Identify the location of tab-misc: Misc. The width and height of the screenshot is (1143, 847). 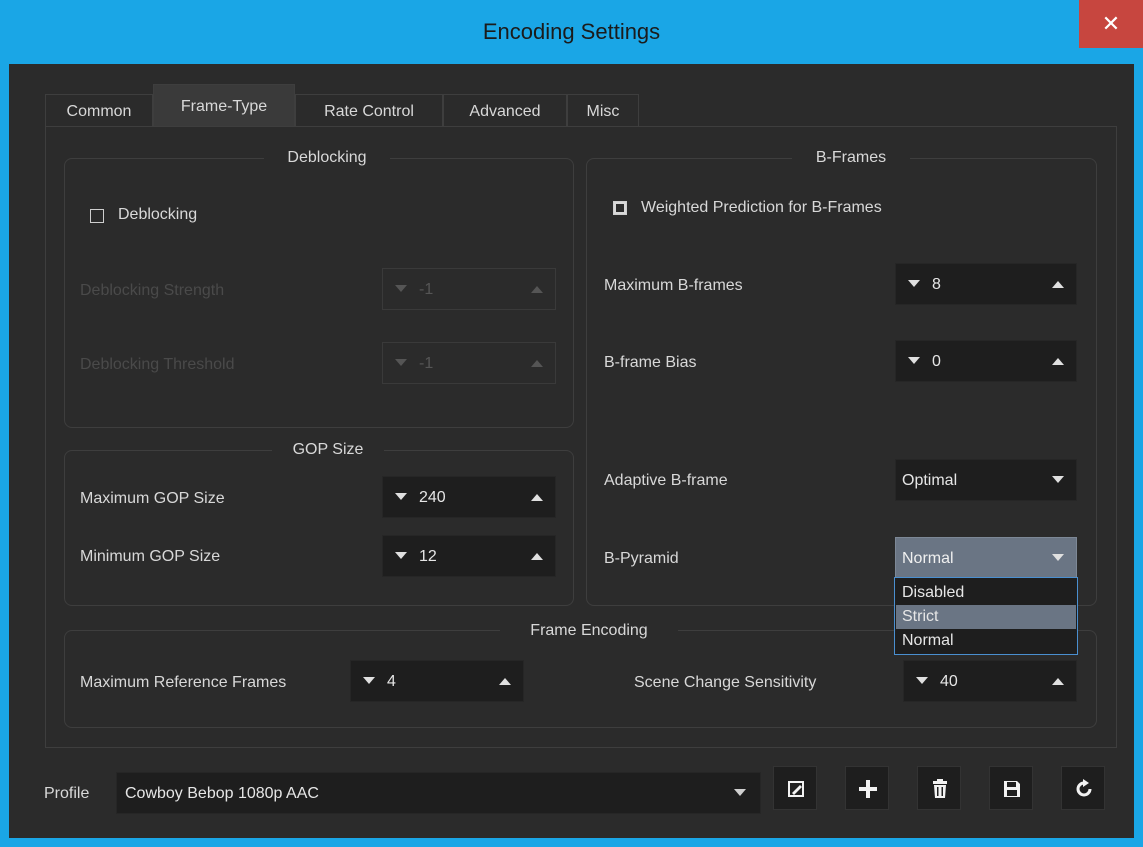
(603, 110).